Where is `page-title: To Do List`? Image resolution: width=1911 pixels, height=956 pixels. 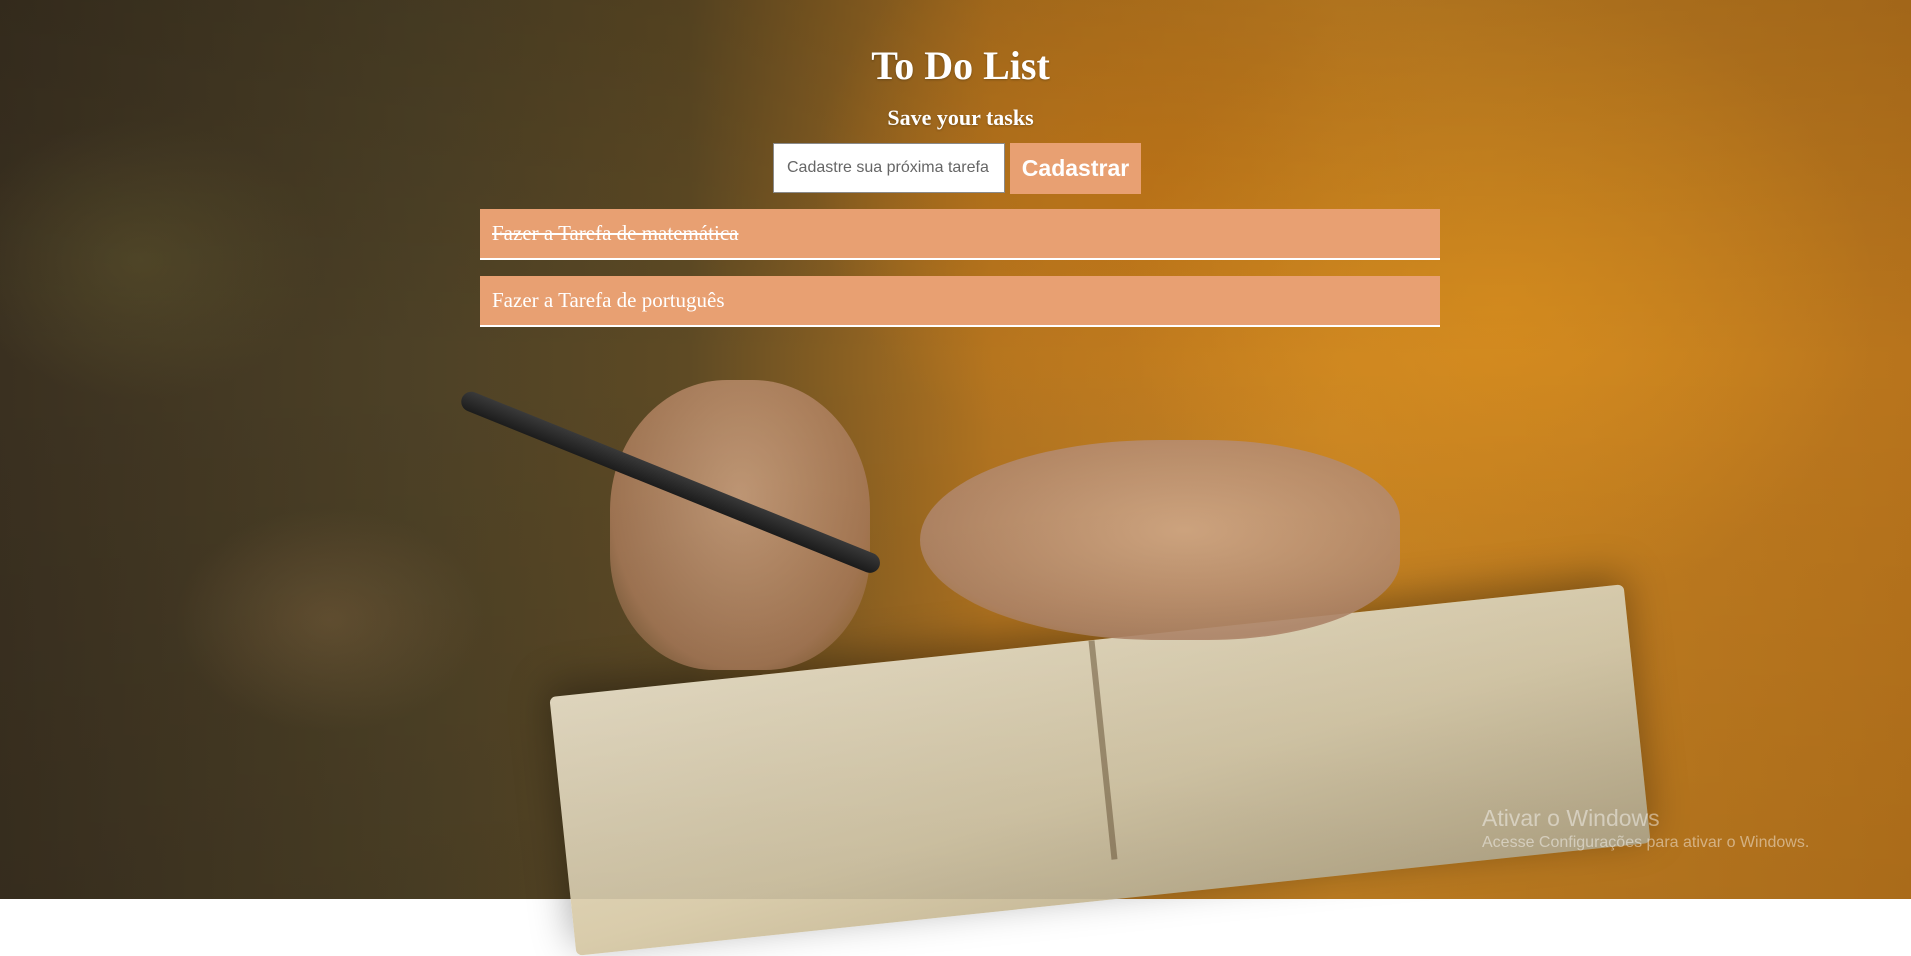
page-title: To Do List is located at coordinates (960, 65).